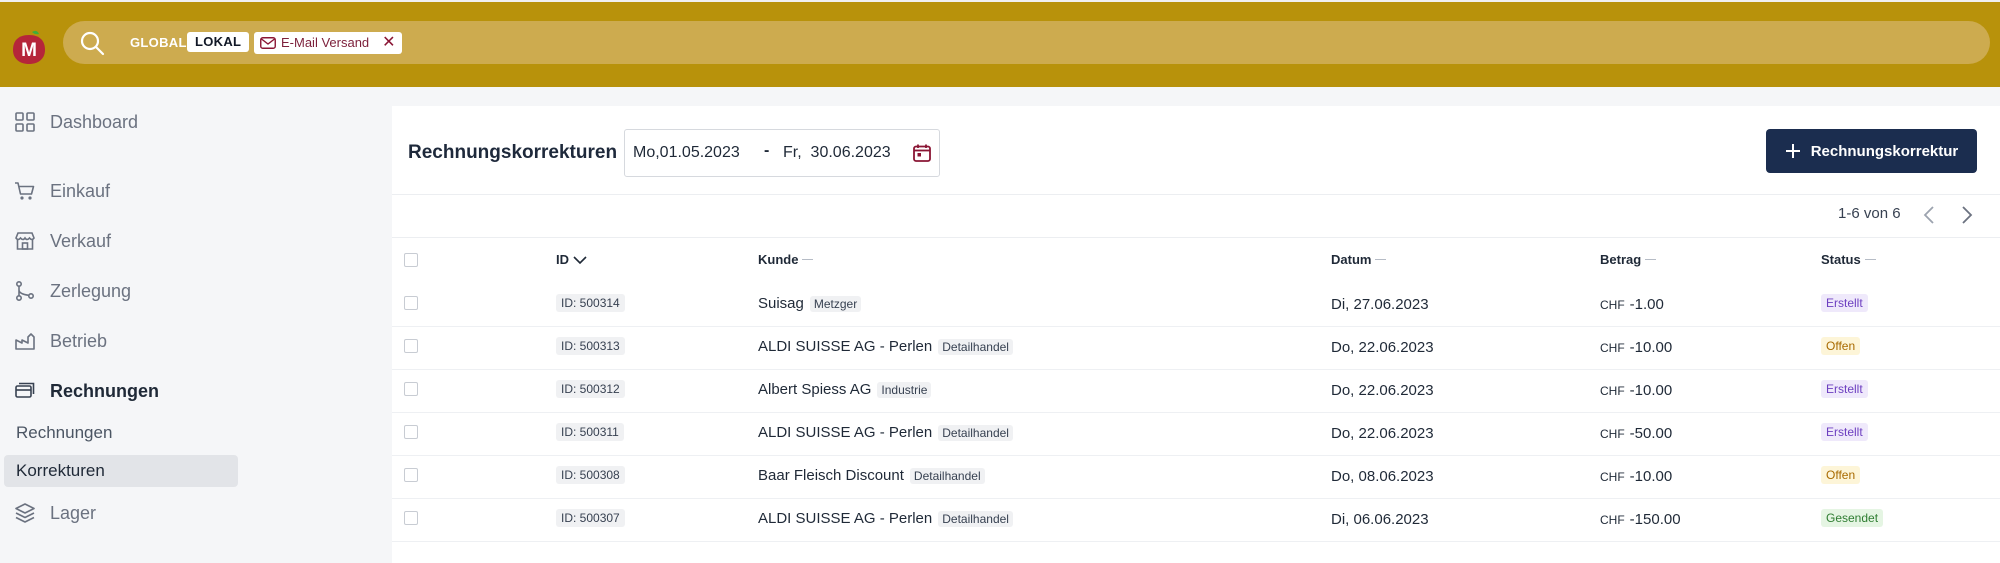 Image resolution: width=2000 pixels, height=563 pixels. I want to click on factory-icon, so click(25, 341).